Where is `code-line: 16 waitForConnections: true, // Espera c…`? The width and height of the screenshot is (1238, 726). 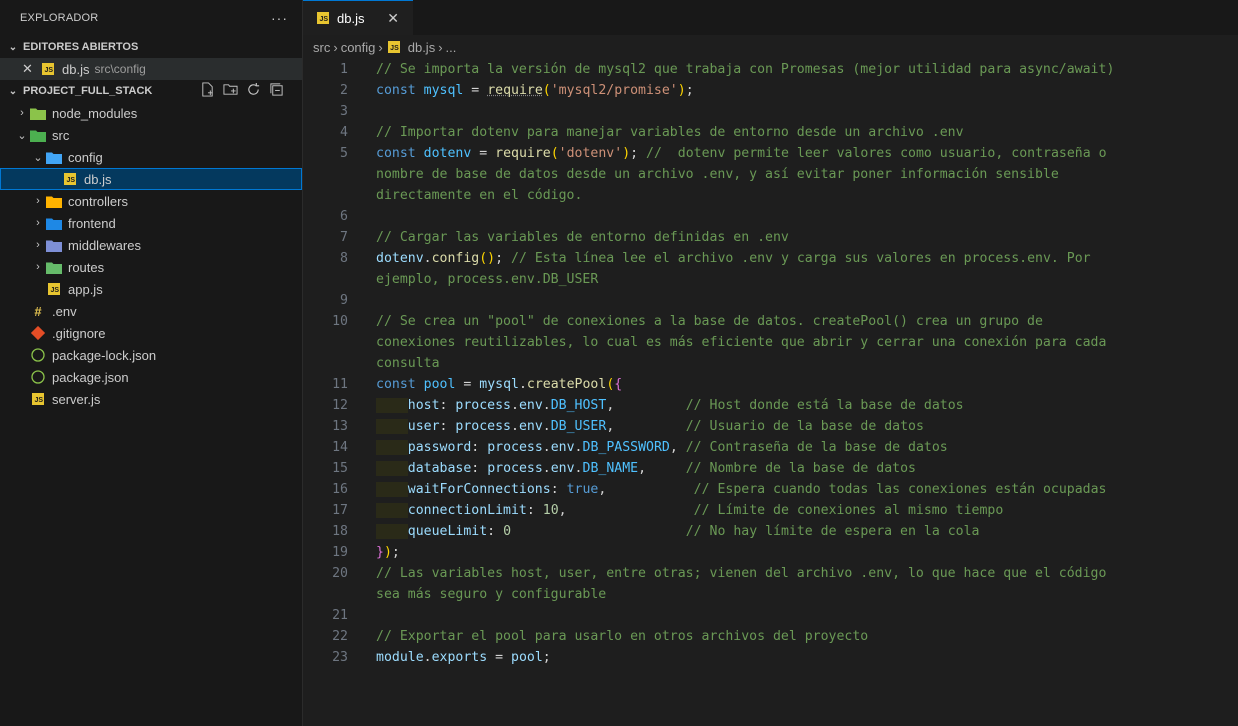 code-line: 16 waitForConnections: true, // Espera c… is located at coordinates (770, 489).